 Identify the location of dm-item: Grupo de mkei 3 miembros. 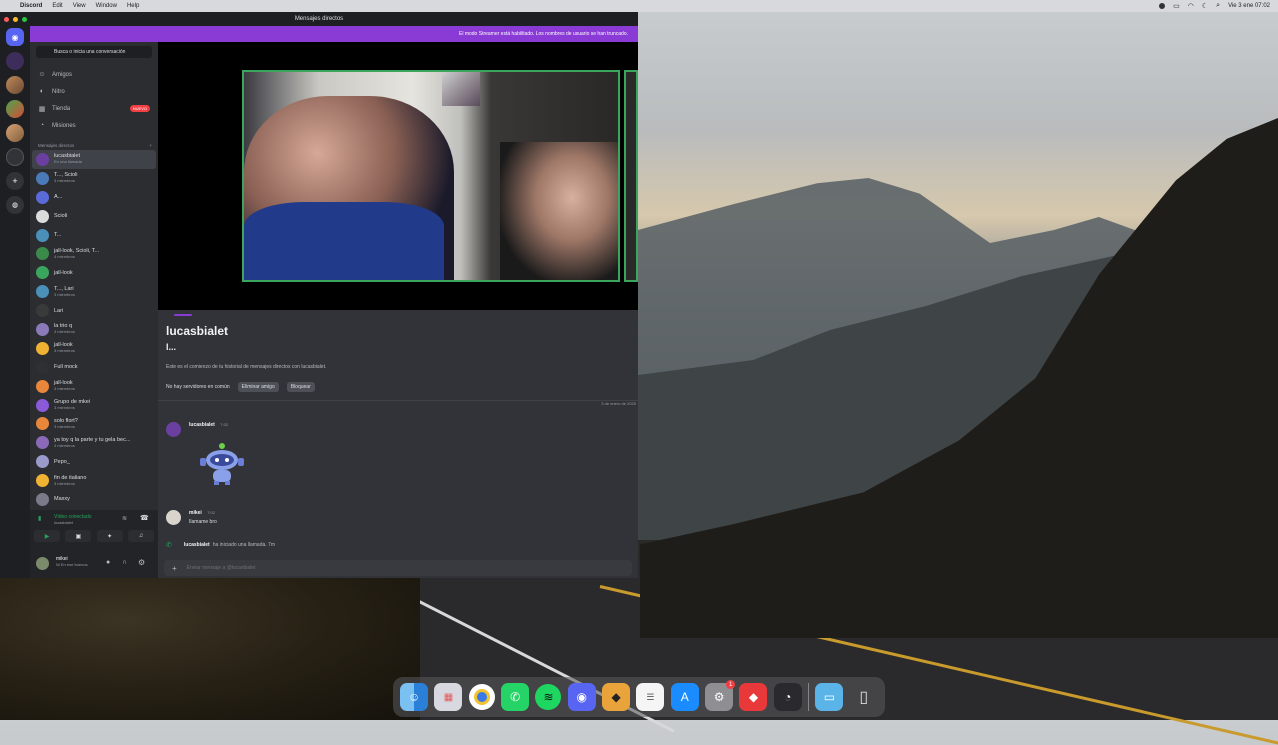
(94, 405).